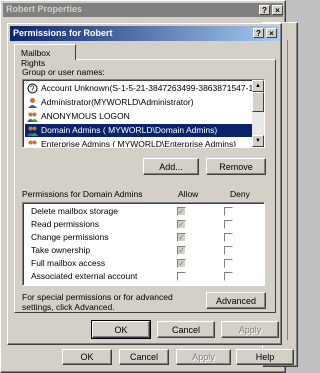  I want to click on outer-help-bottom-button: Help, so click(265, 357).